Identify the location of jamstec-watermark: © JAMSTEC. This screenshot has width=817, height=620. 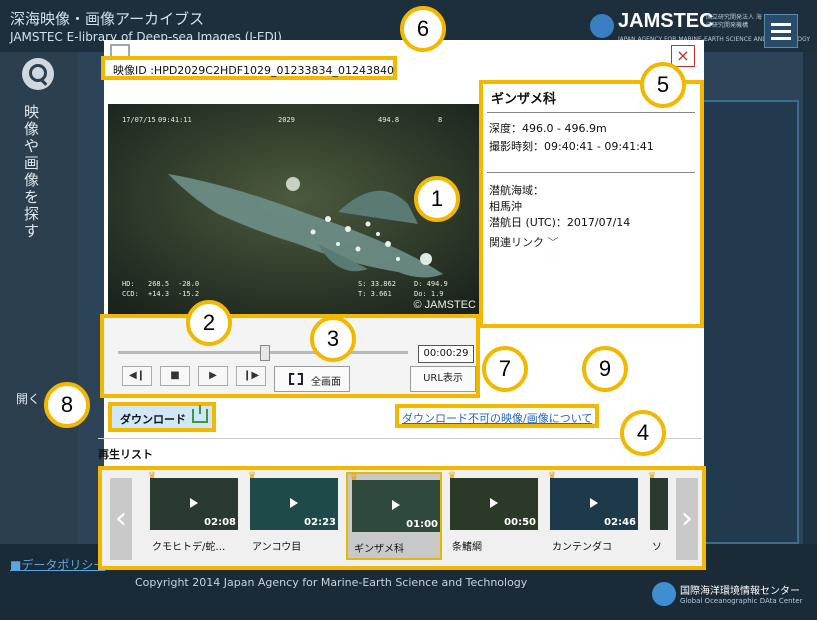
(445, 305).